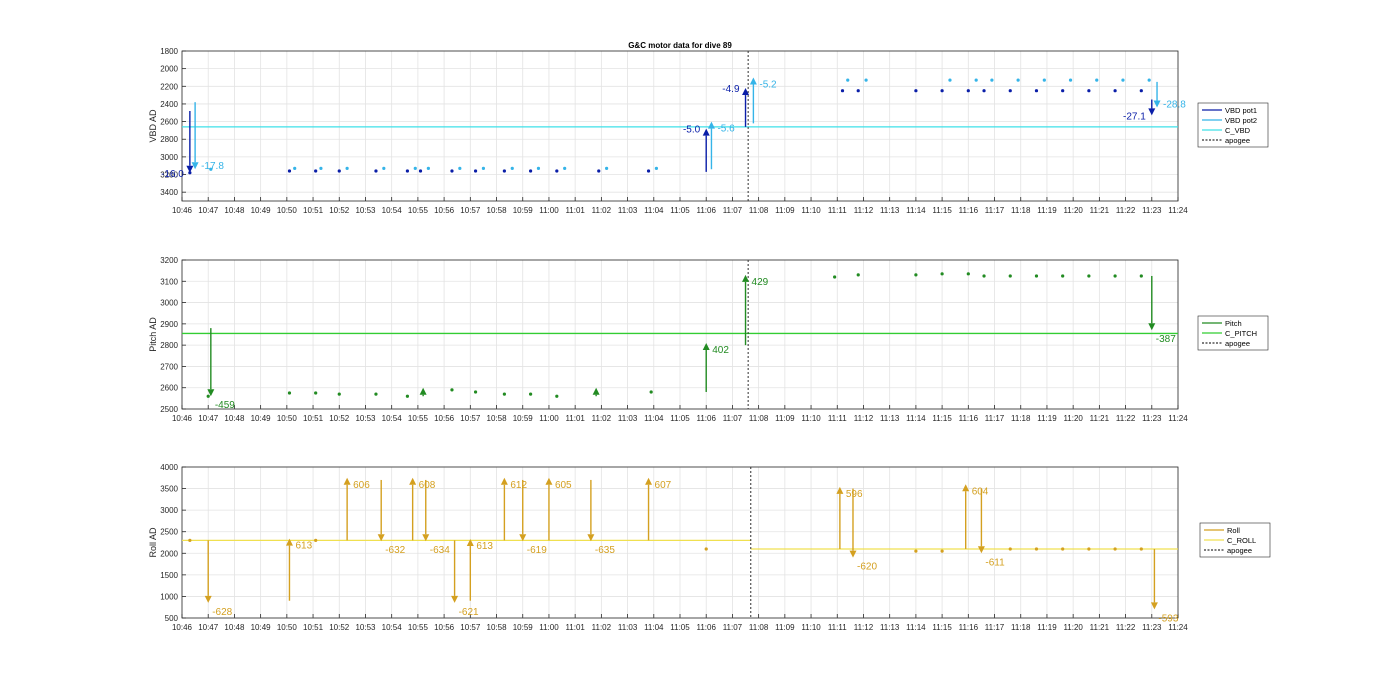 This screenshot has width=1400, height=693. What do you see at coordinates (1233, 530) in the screenshot?
I see `legend-entry: Roll` at bounding box center [1233, 530].